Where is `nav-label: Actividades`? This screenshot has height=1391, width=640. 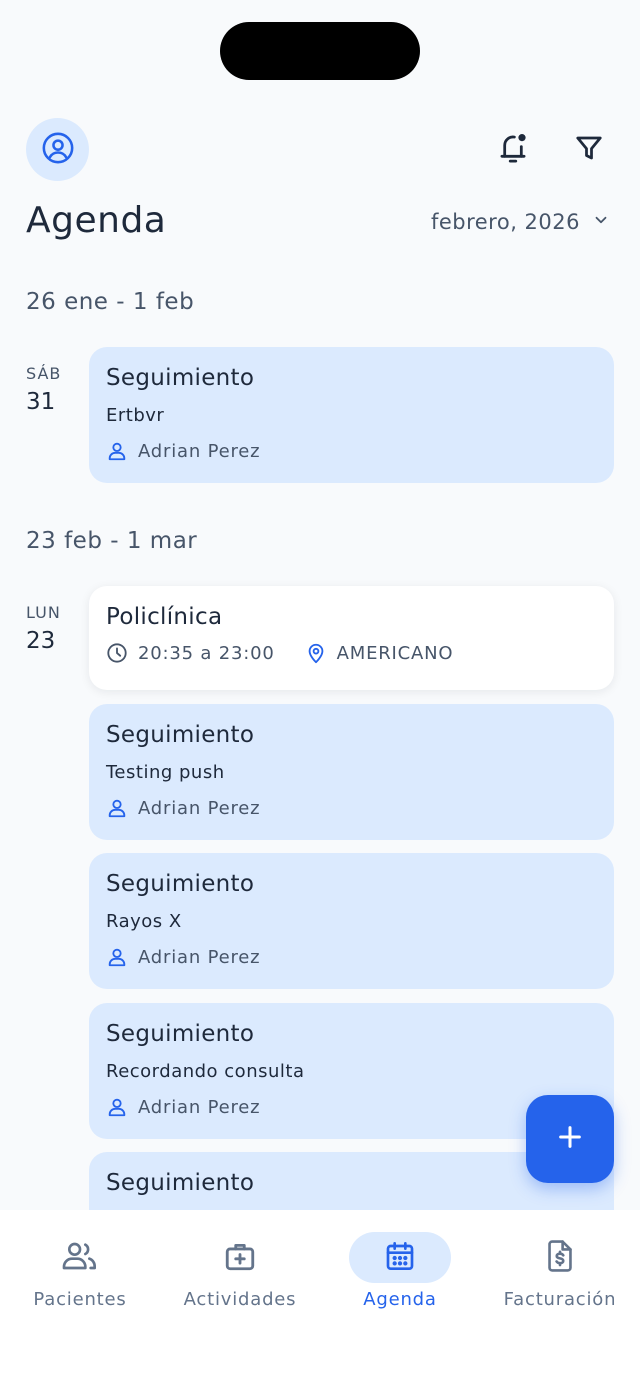
nav-label: Actividades is located at coordinates (240, 1299).